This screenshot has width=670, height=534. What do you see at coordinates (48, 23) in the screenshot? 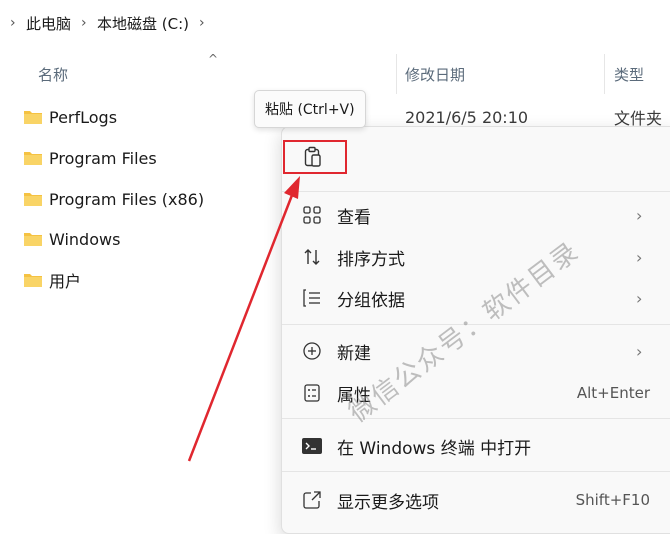
I see `breadcrumb-this-pc: 此电脑` at bounding box center [48, 23].